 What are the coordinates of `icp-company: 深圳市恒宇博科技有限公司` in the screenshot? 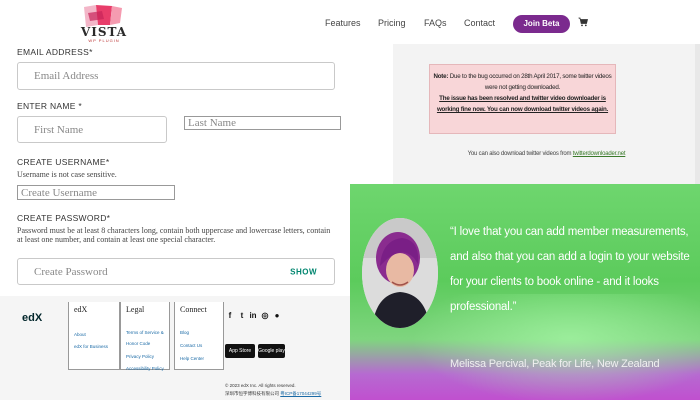 It's located at (252, 393).